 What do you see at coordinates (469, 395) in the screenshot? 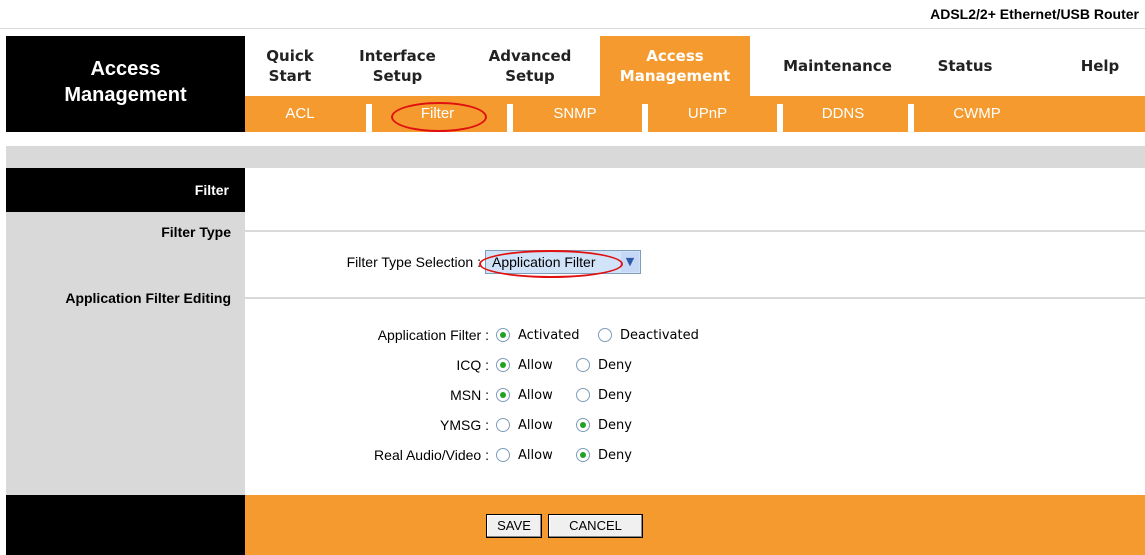
I see `msn-label: MSN :` at bounding box center [469, 395].